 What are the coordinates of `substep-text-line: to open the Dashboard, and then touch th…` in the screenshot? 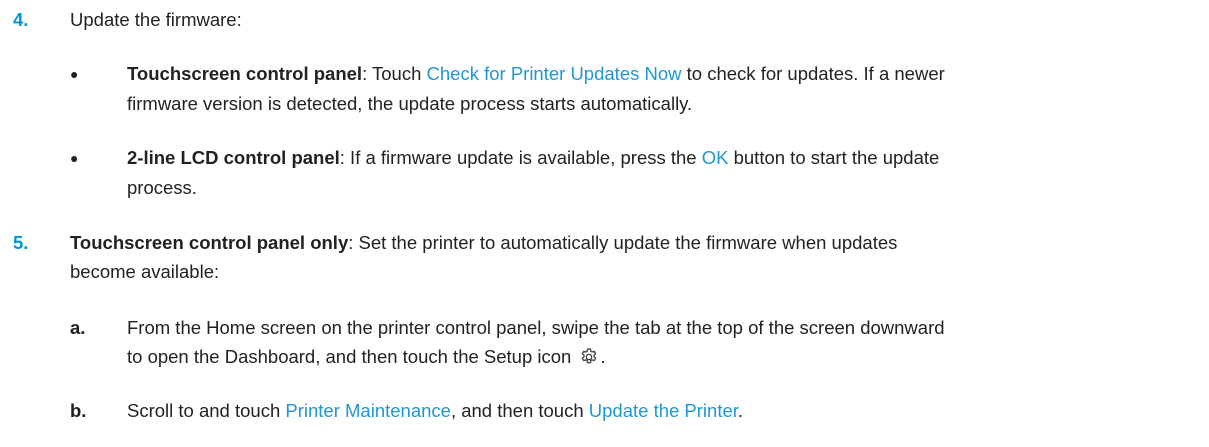 It's located at (366, 359).